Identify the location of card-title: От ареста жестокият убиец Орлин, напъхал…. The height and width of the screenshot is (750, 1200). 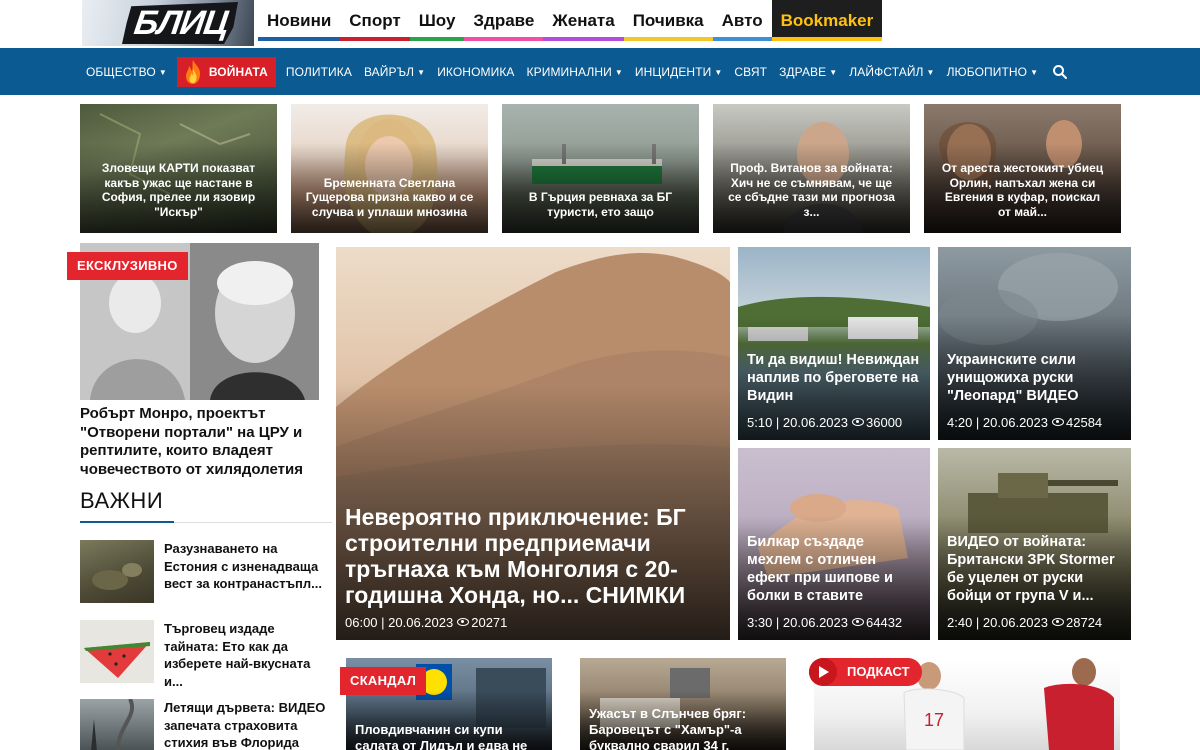
(1022, 190).